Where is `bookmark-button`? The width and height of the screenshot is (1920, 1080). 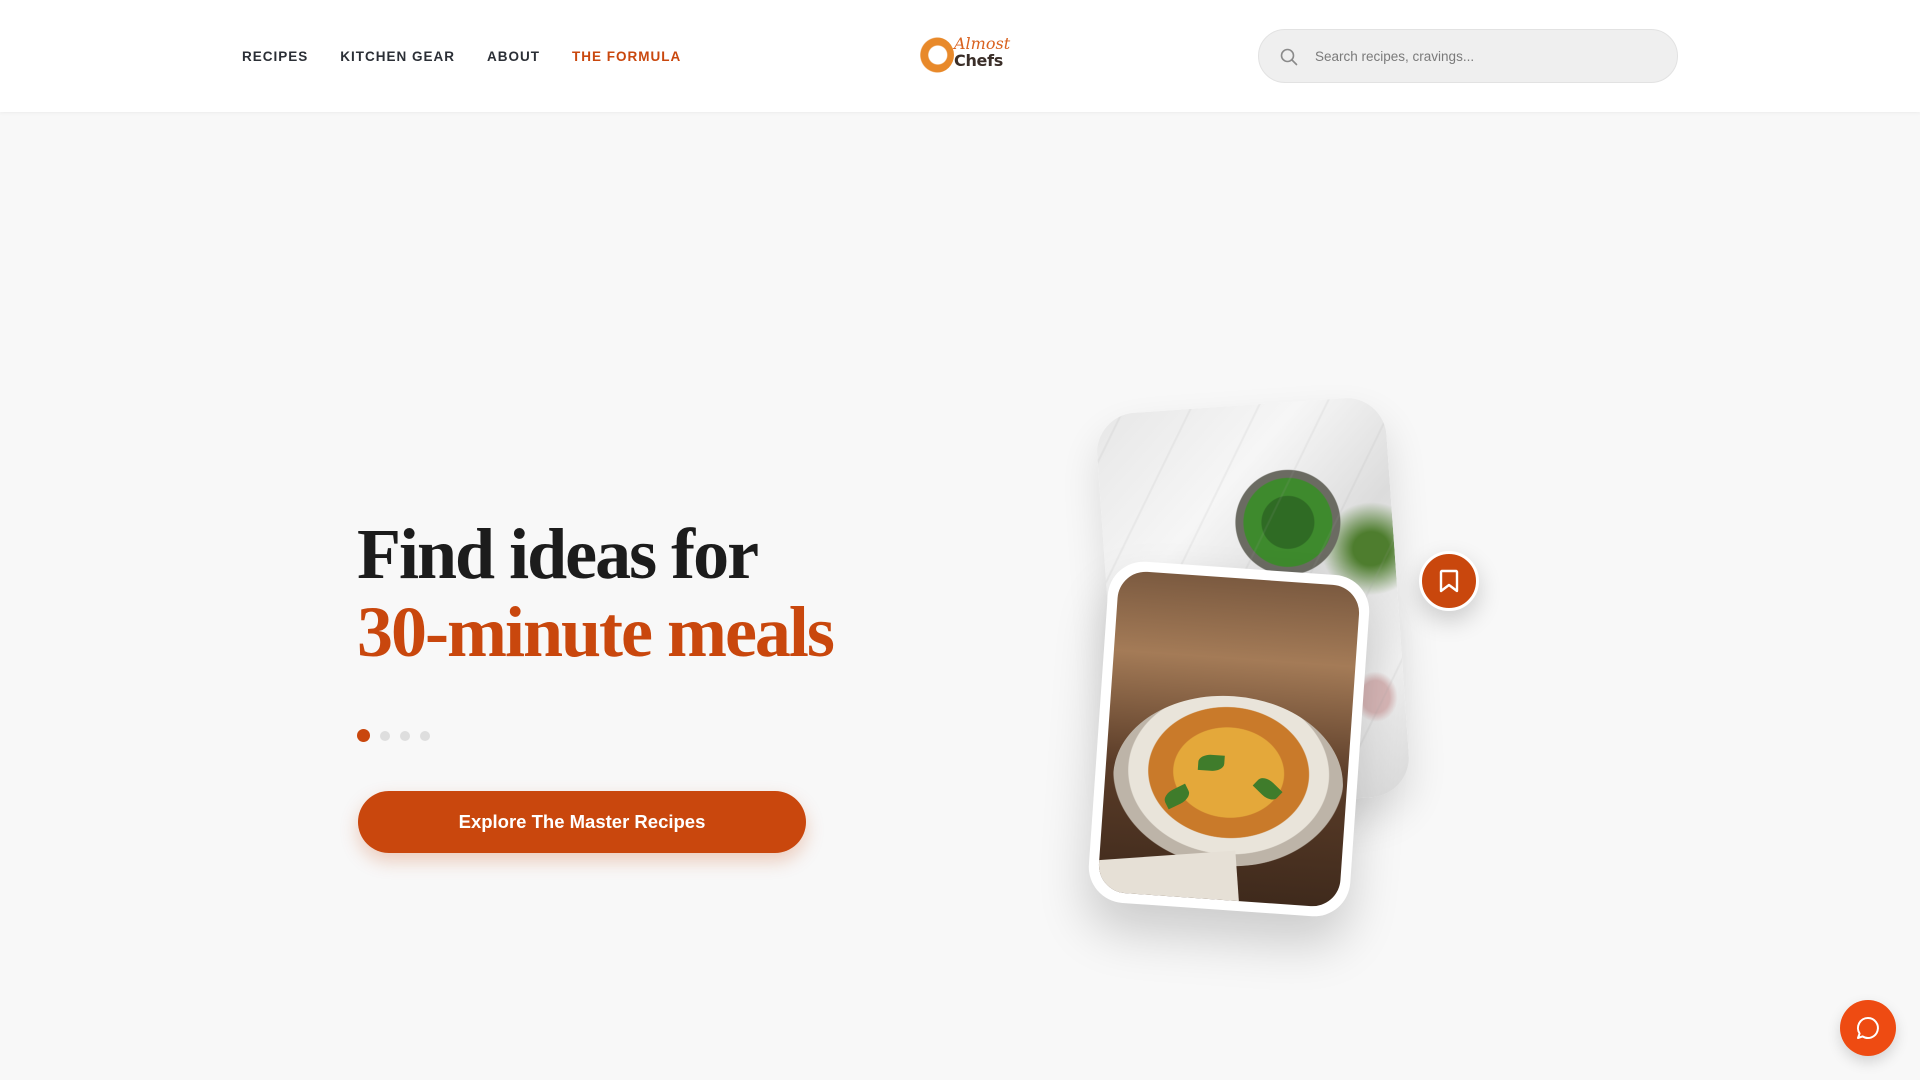 bookmark-button is located at coordinates (1449, 581).